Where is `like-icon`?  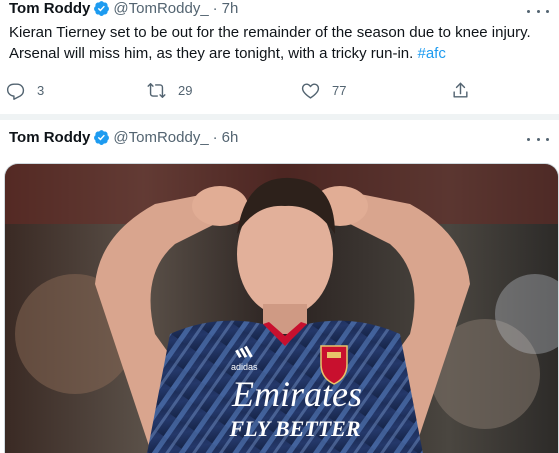 like-icon is located at coordinates (310, 90).